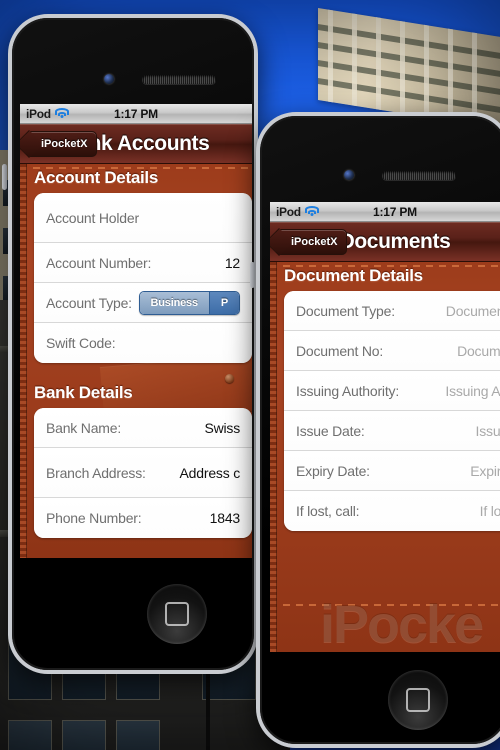 The width and height of the screenshot is (500, 750). I want to click on row-label: Account Type:, so click(89, 302).